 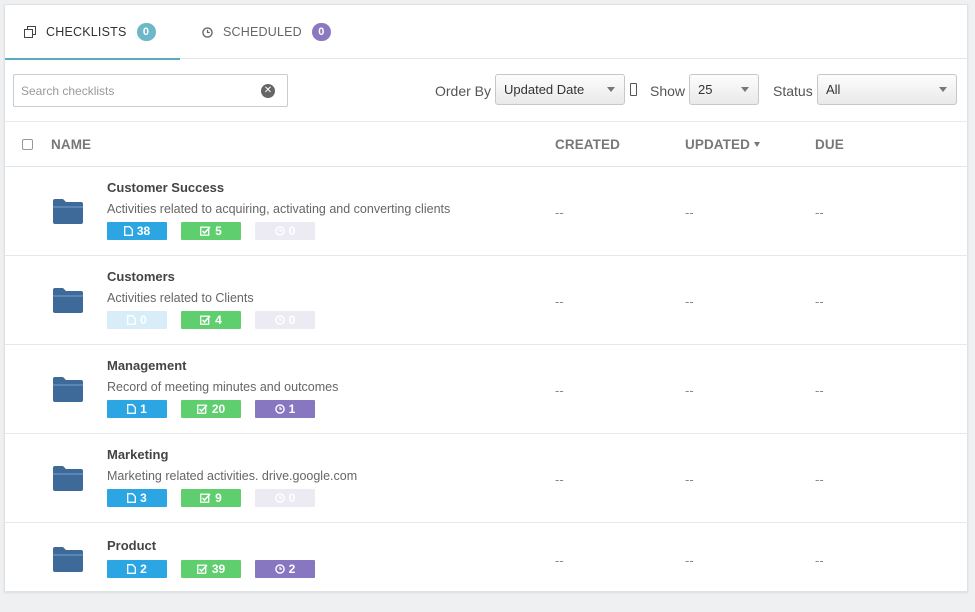 What do you see at coordinates (165, 187) in the screenshot?
I see `row-title: Customer Success` at bounding box center [165, 187].